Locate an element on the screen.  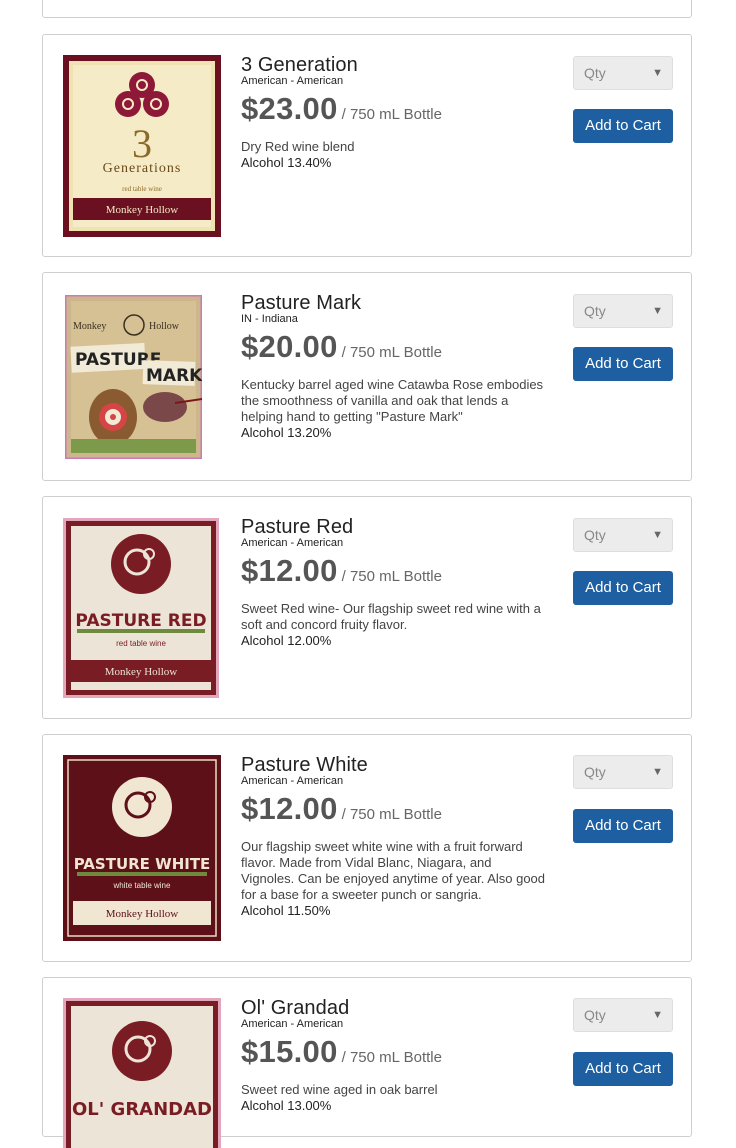
product-alcohol: Alcohol 13.00% is located at coordinates (286, 1105).